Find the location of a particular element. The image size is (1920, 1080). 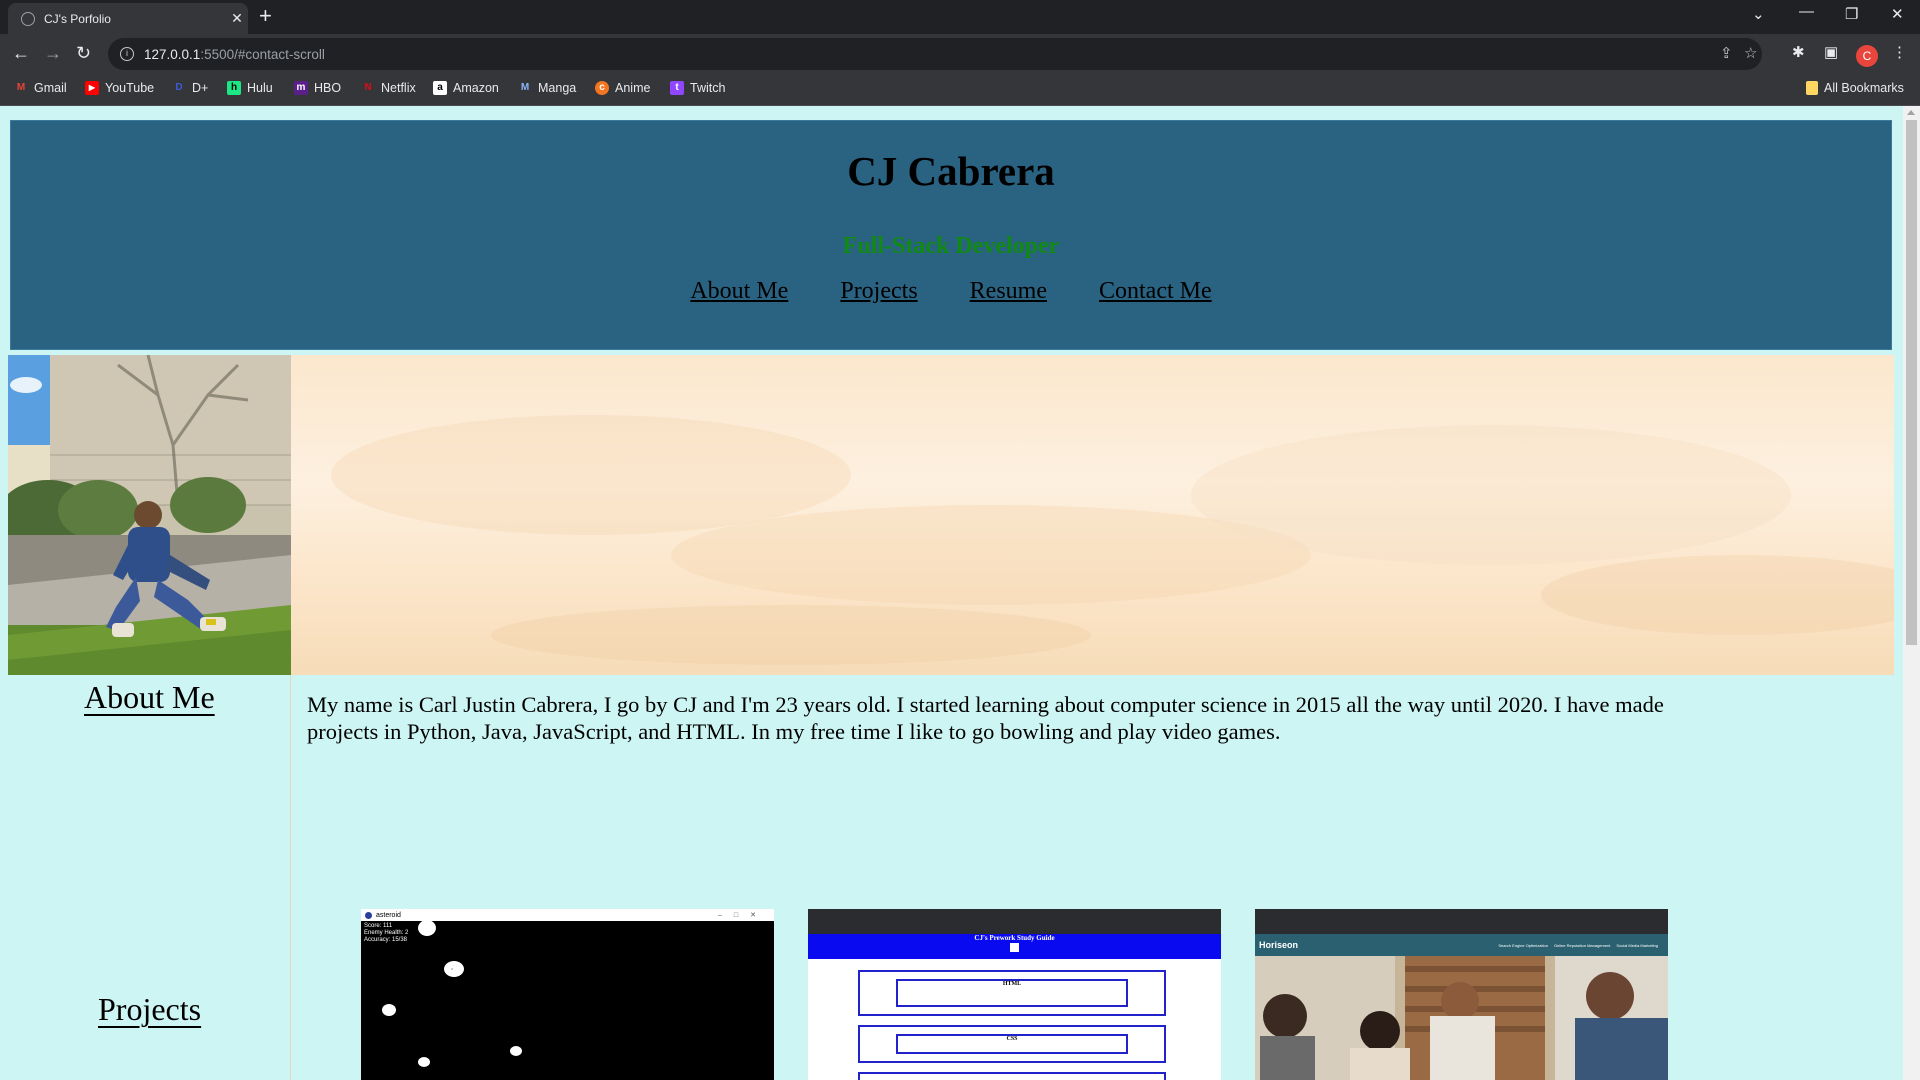

gmail-icon: M is located at coordinates (21, 87).